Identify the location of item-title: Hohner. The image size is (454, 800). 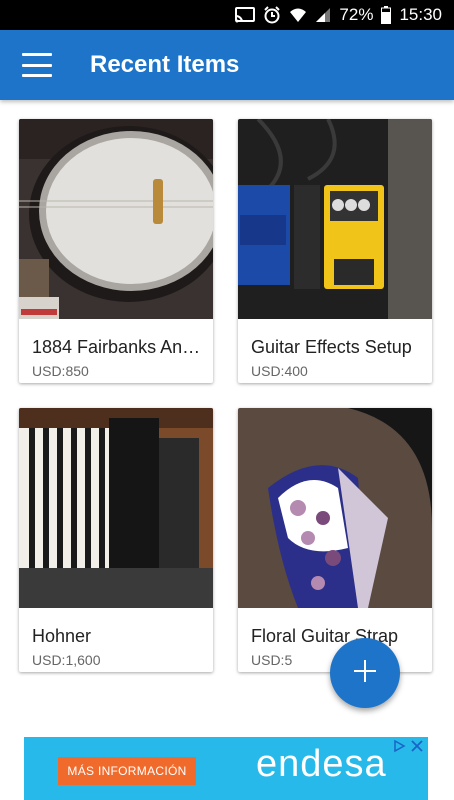
(62, 636).